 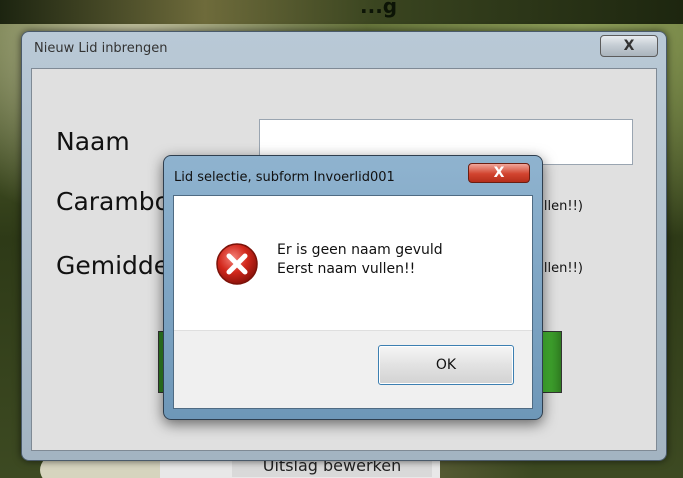 I want to click on dialog-close-button: X, so click(x=499, y=173).